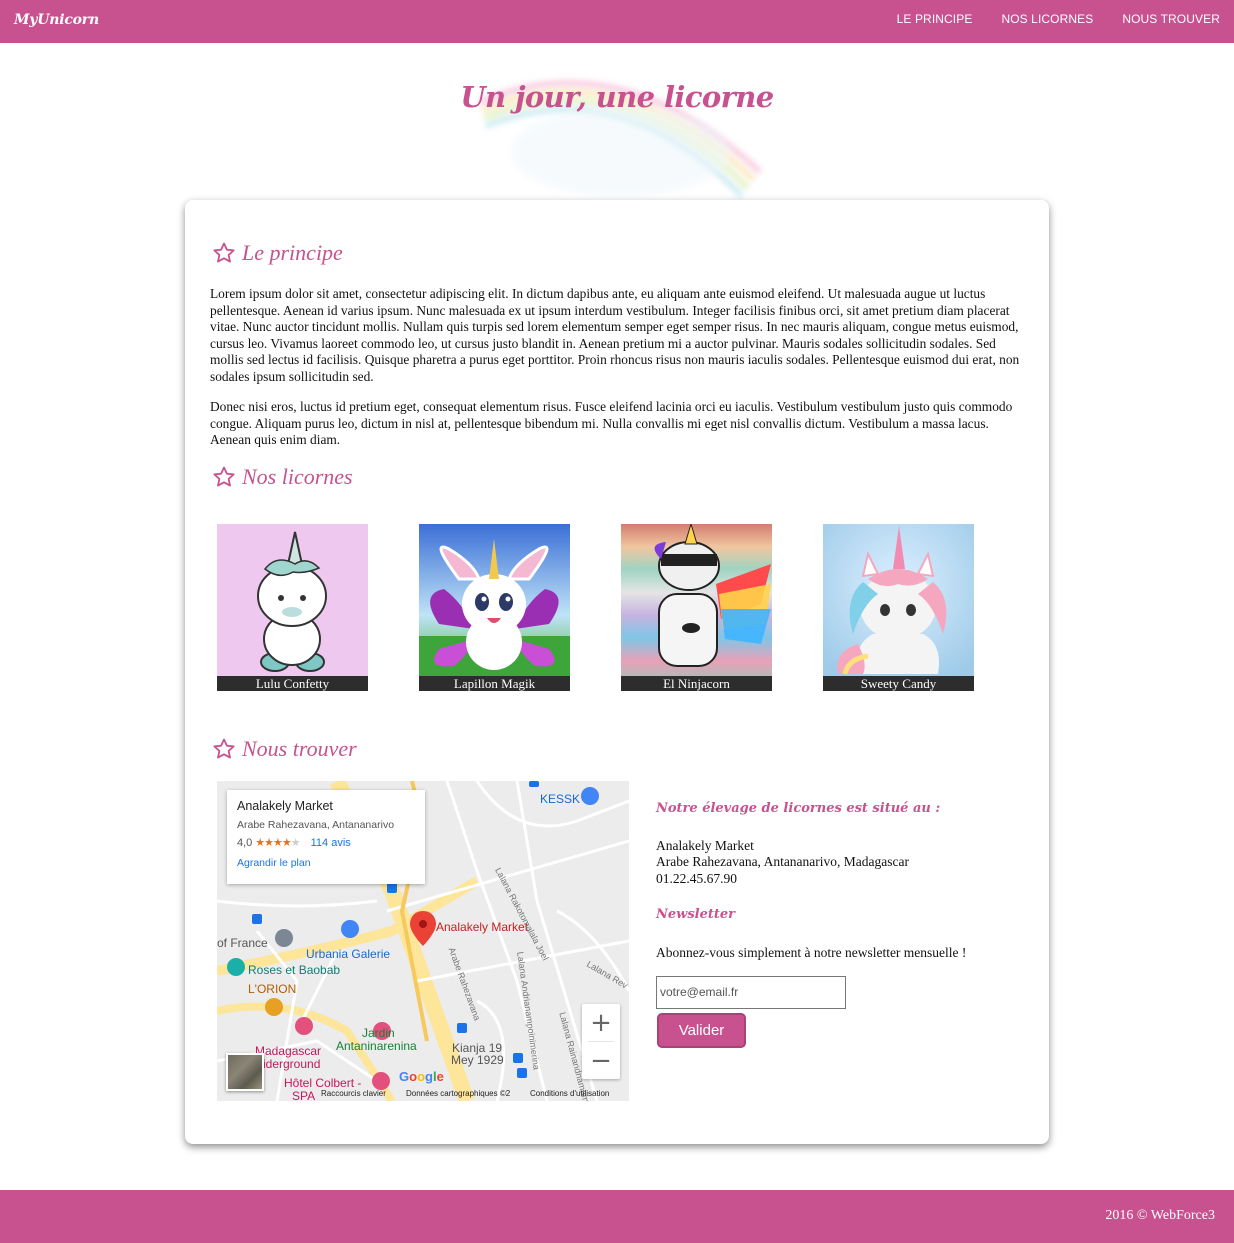  I want to click on unicorn-image-lulu, so click(292, 600).